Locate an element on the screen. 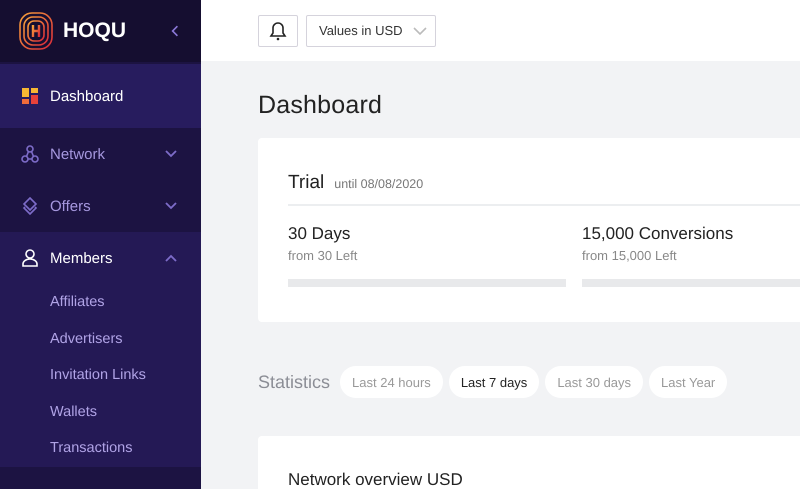  submenu-item: Advertisers is located at coordinates (100, 338).